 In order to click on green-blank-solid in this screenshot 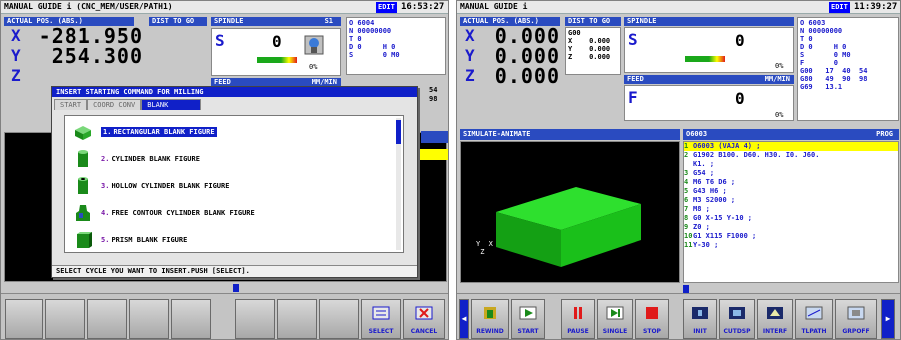, I will do `click(568, 227)`.